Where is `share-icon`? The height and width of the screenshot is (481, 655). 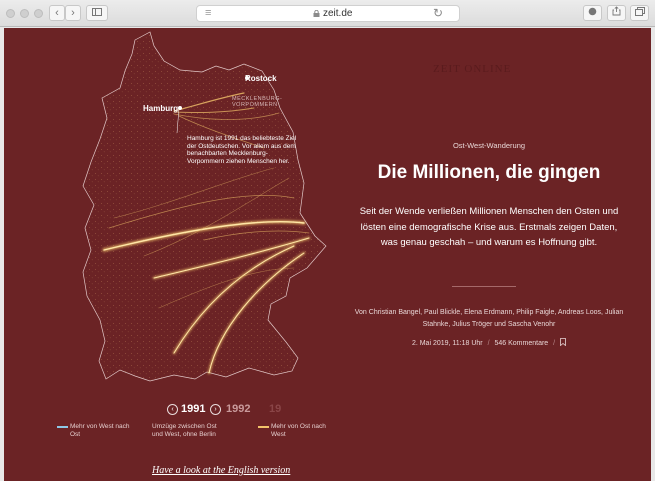 share-icon is located at coordinates (616, 11).